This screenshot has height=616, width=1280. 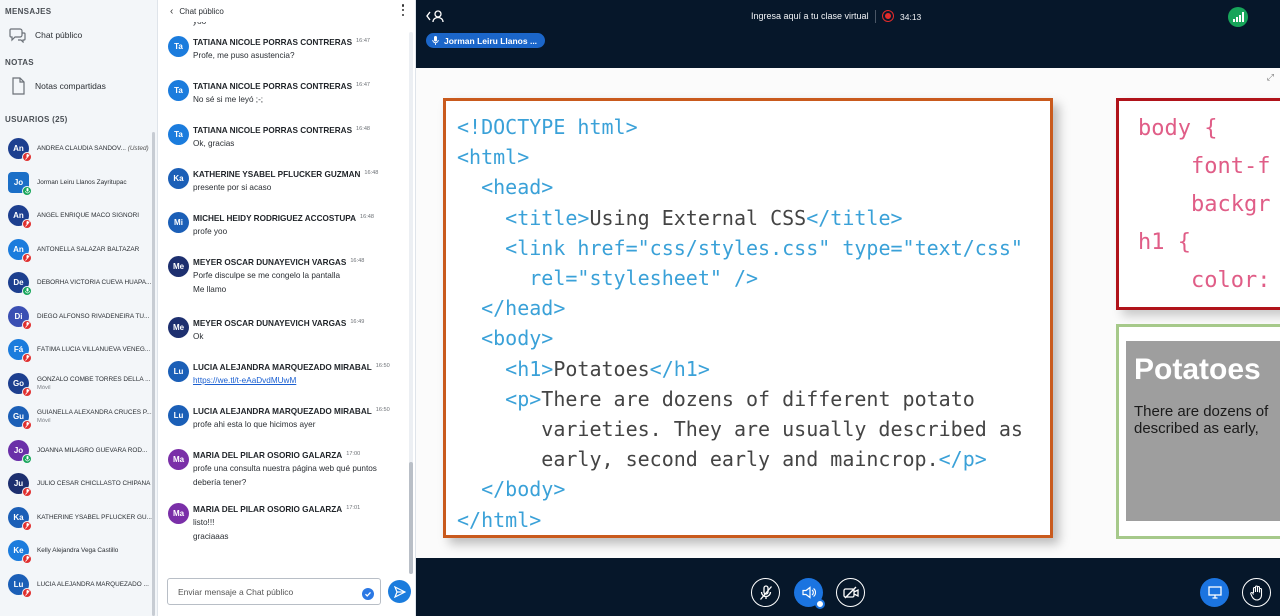 What do you see at coordinates (78, 183) in the screenshot?
I see `user-list-item: Jo Jorman Leiru Llanos Zayritupac` at bounding box center [78, 183].